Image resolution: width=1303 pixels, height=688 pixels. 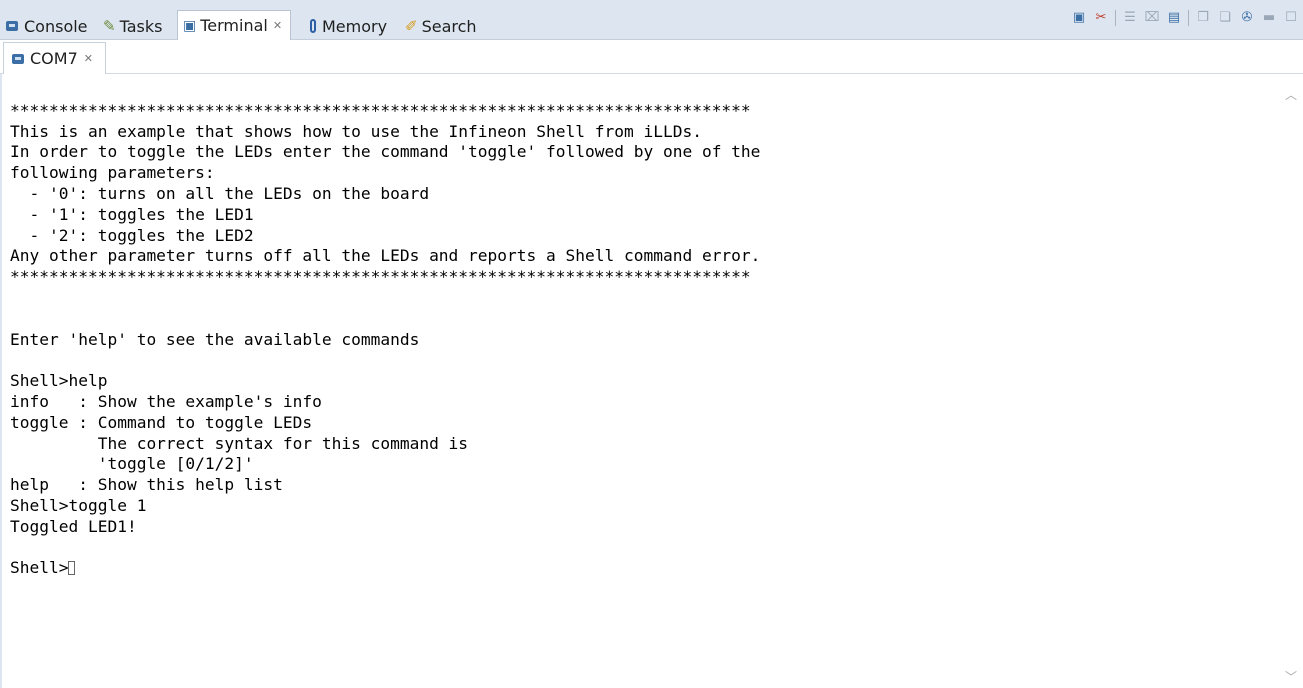 What do you see at coordinates (645, 568) in the screenshot?
I see `terminal-prompt-line: Shell>` at bounding box center [645, 568].